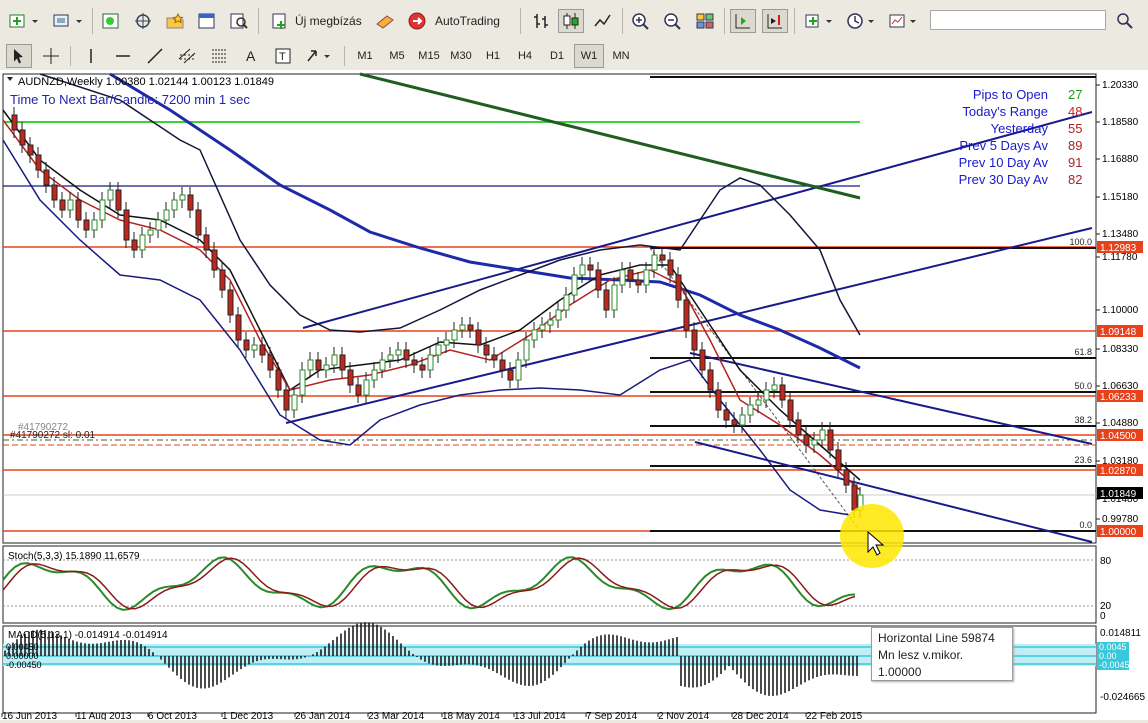 This screenshot has height=723, width=1148. I want to click on cursor-button, so click(19, 56).